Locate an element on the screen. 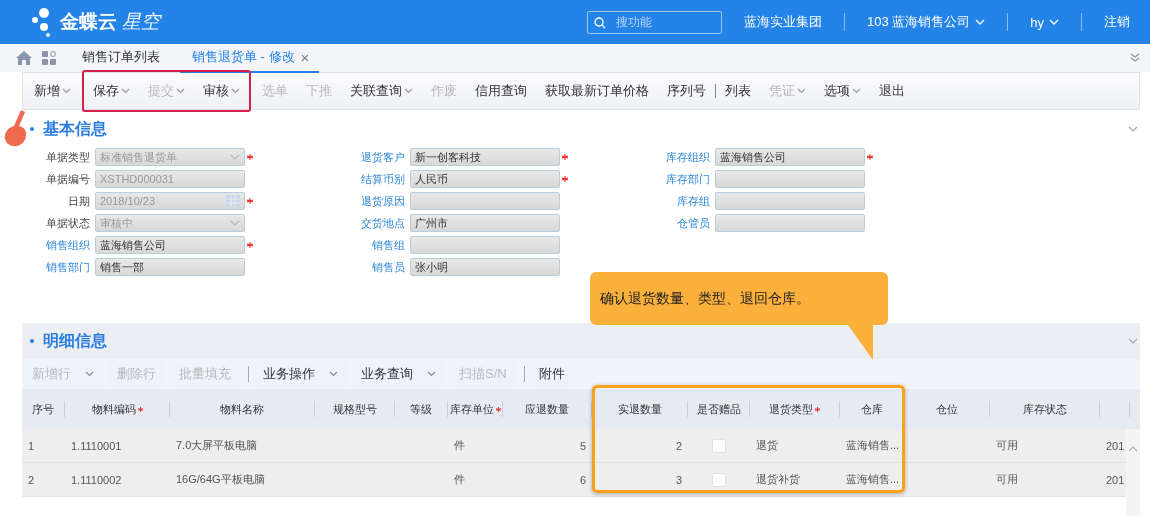  table-cell: 1 is located at coordinates (31, 445).